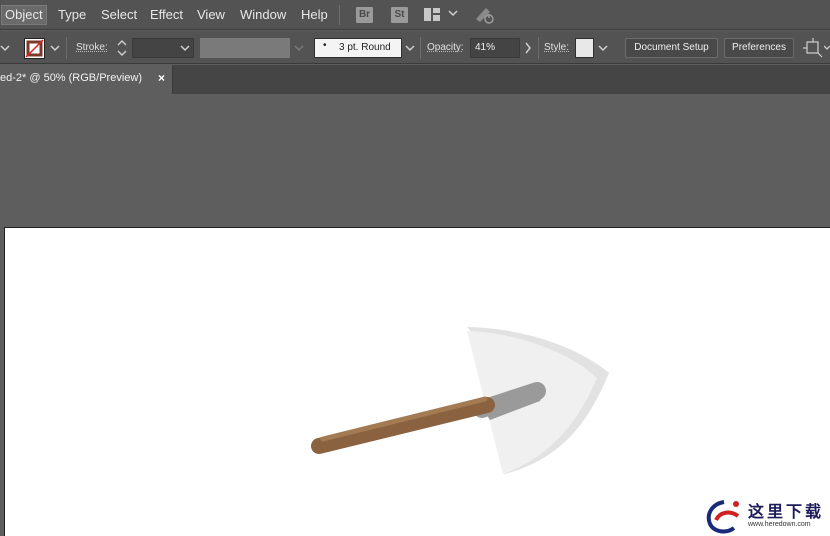 The height and width of the screenshot is (536, 830). I want to click on opacity-label: Opacity:, so click(445, 47).